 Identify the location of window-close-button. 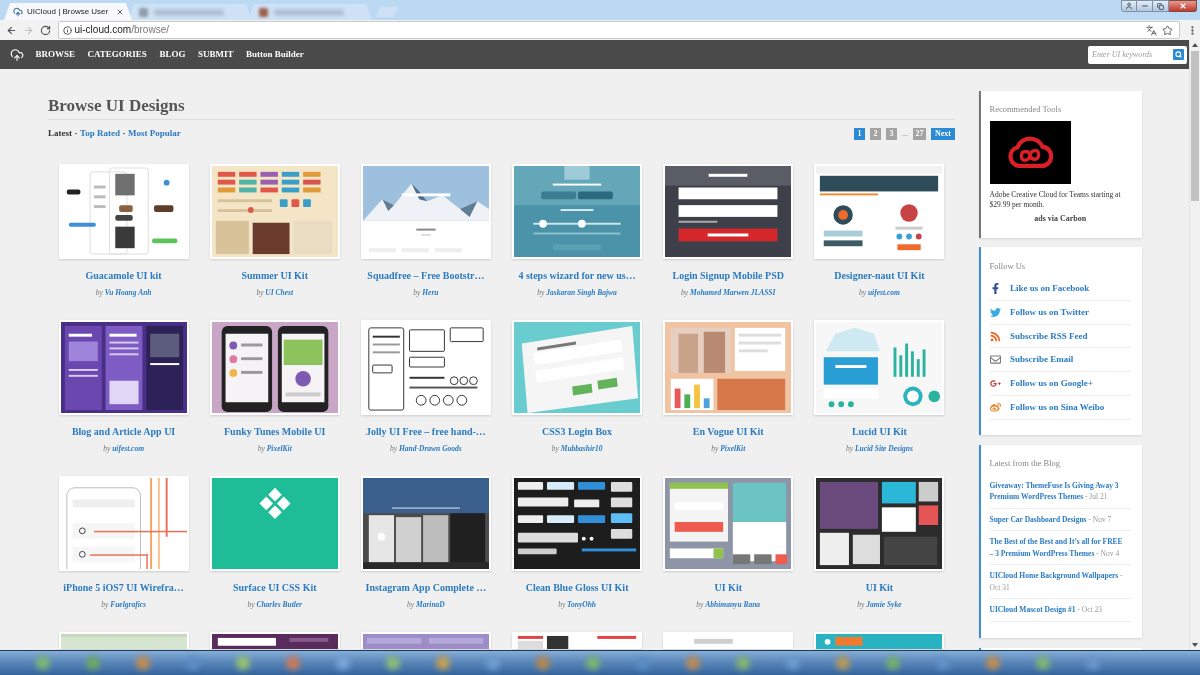
(1183, 6).